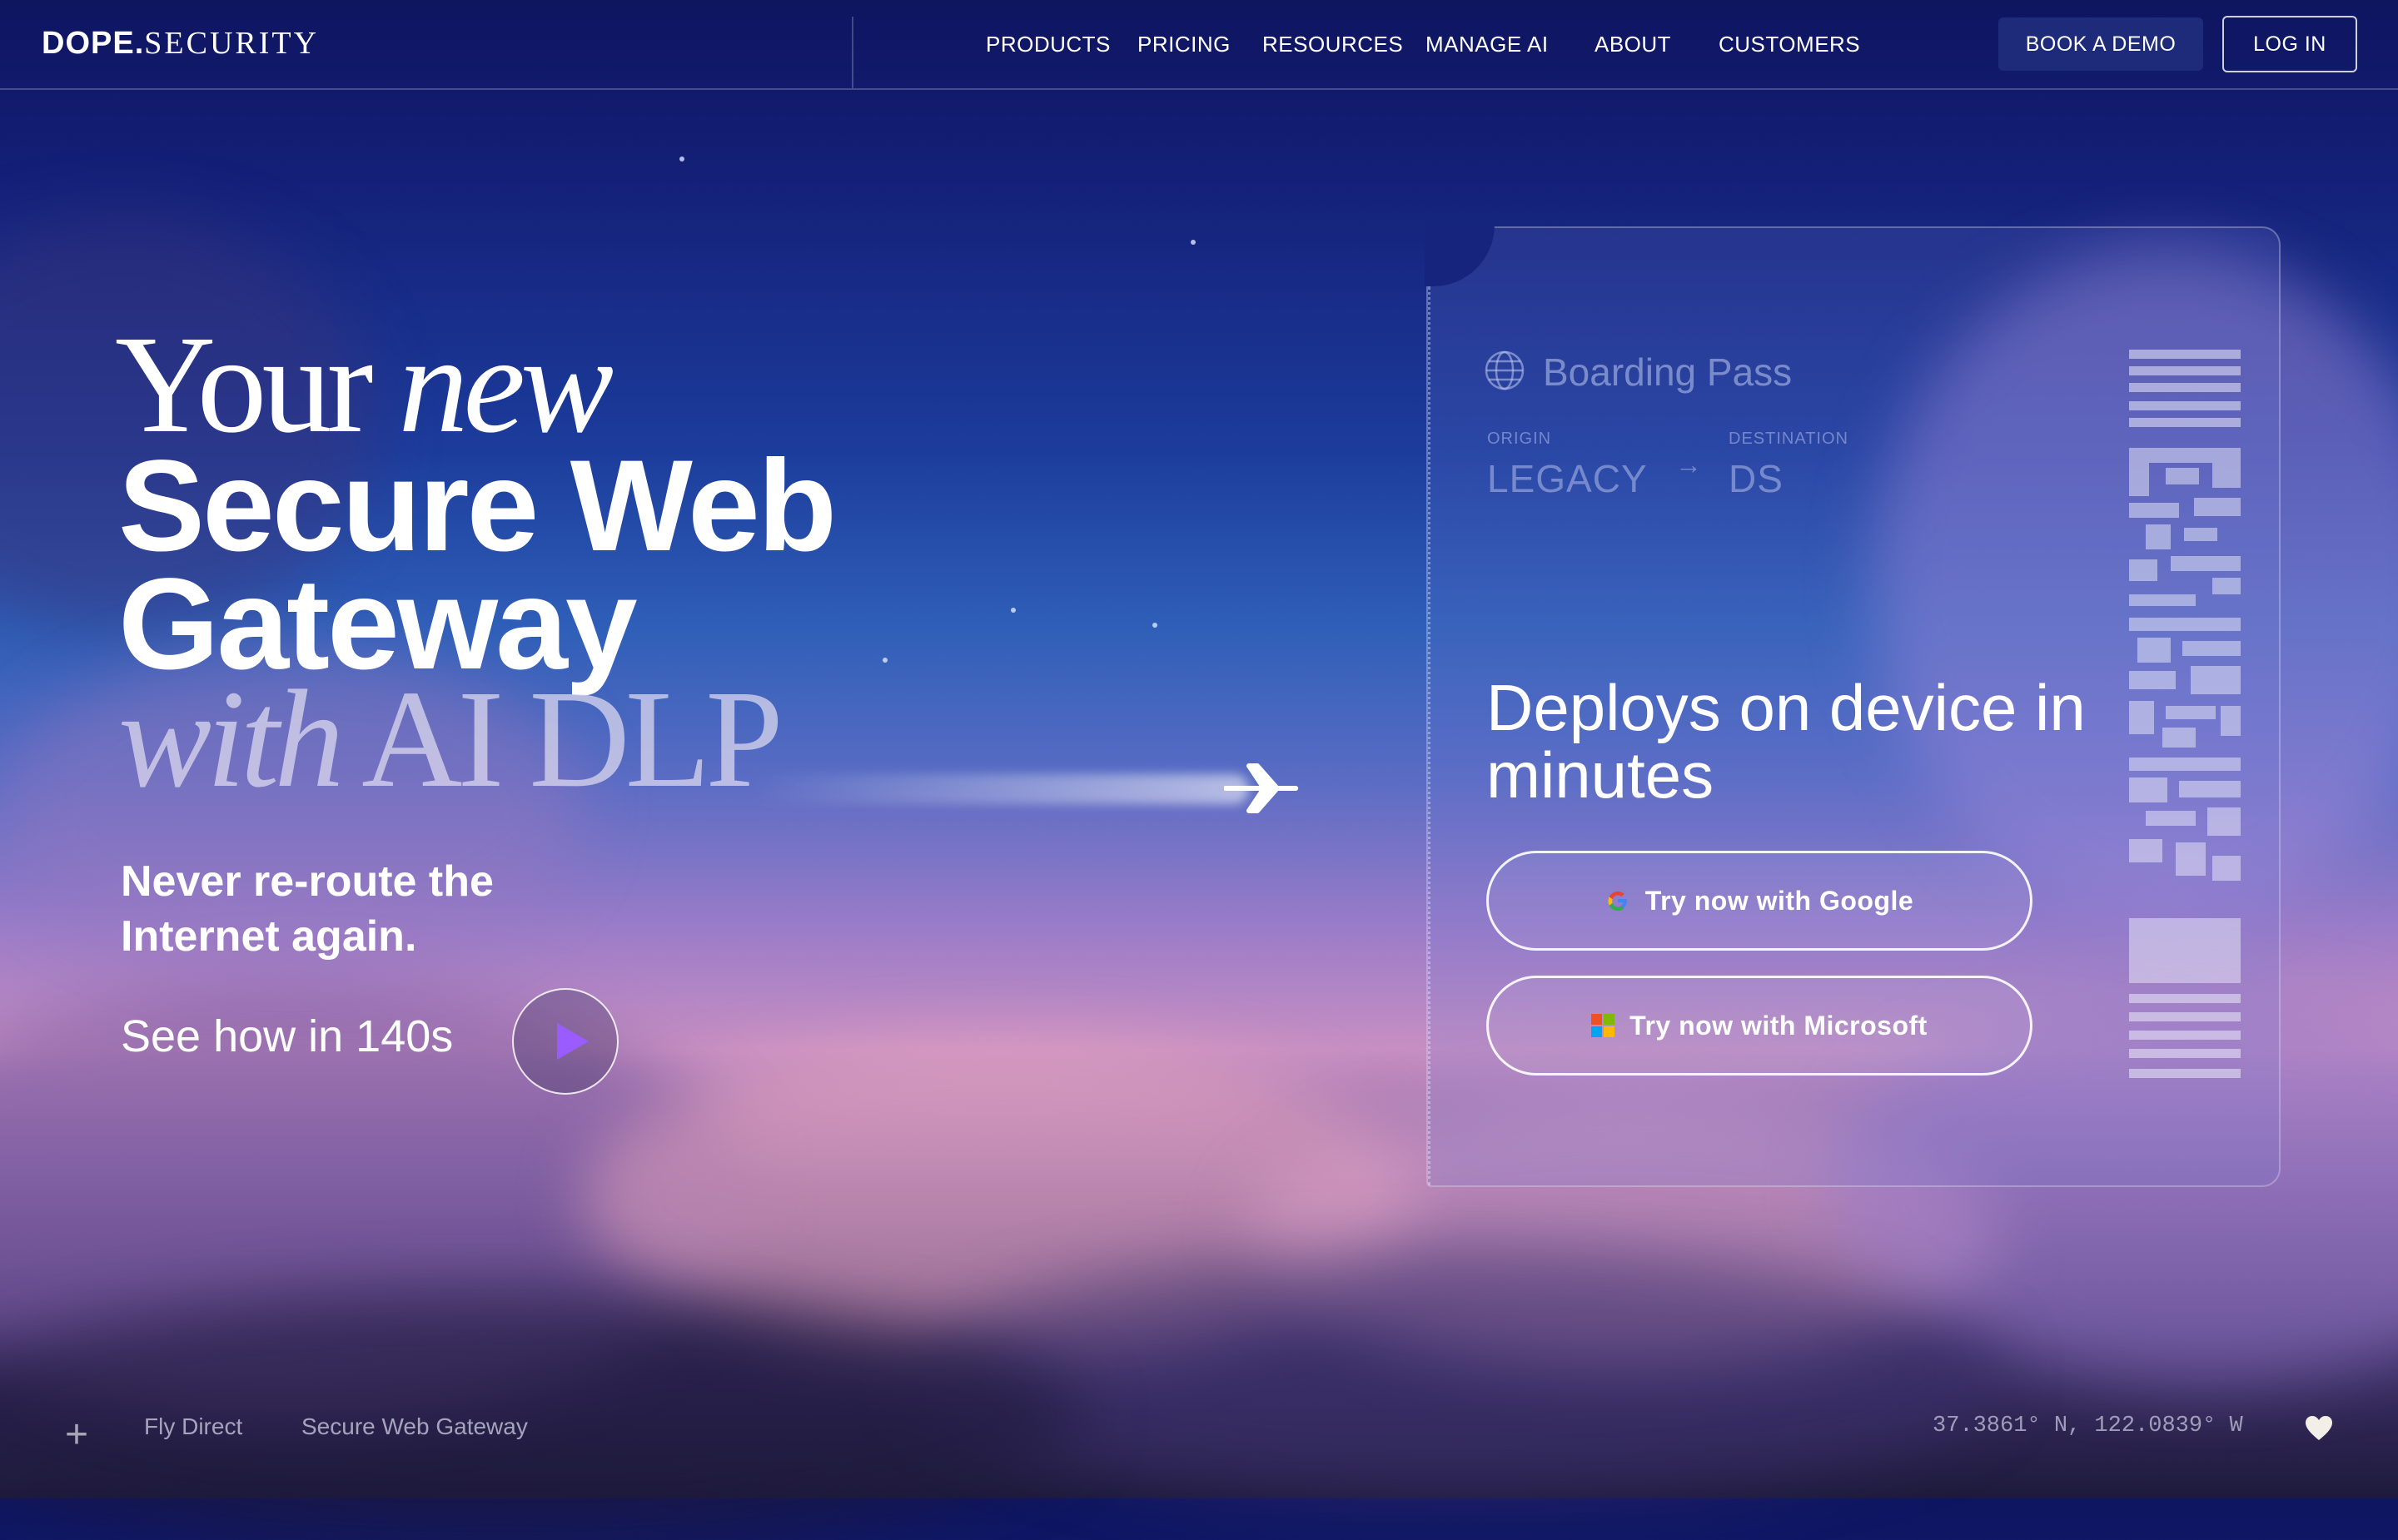  I want to click on log-in-button: LOG IN, so click(2289, 44).